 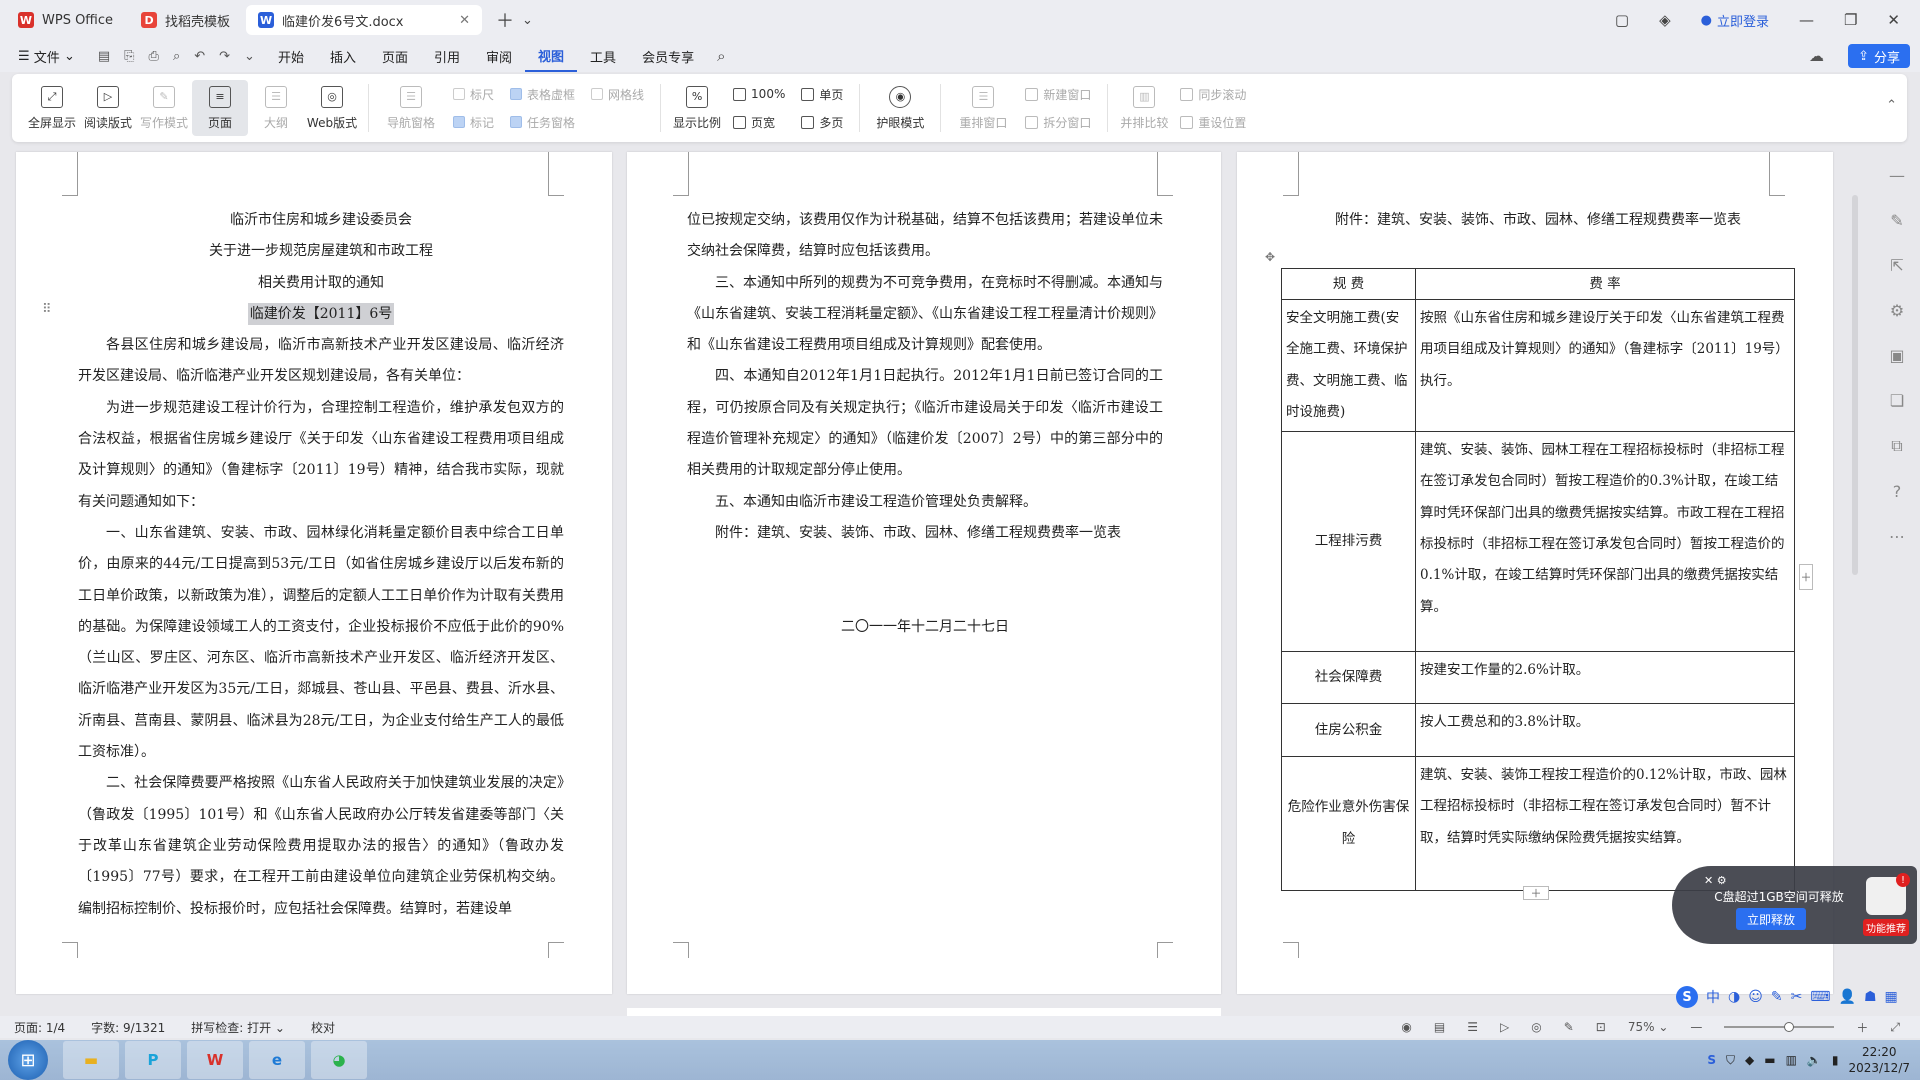 What do you see at coordinates (1835, 1060) in the screenshot?
I see `show-desktop-icon: ▮` at bounding box center [1835, 1060].